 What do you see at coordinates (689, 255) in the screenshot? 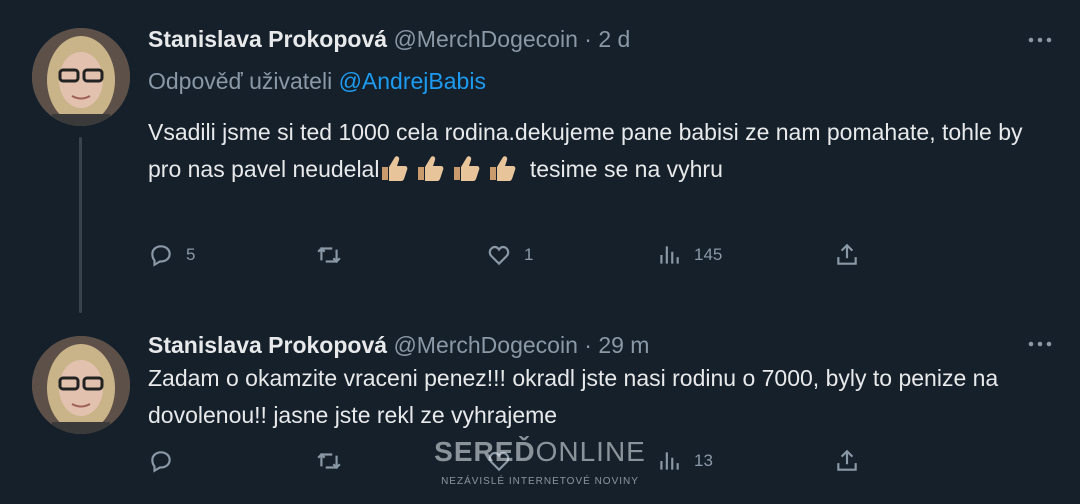
I see `views-button: 145` at bounding box center [689, 255].